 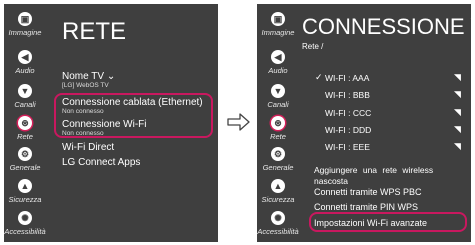 What do you see at coordinates (348, 113) in the screenshot?
I see `wifi-network-item: WI-FI : CCC` at bounding box center [348, 113].